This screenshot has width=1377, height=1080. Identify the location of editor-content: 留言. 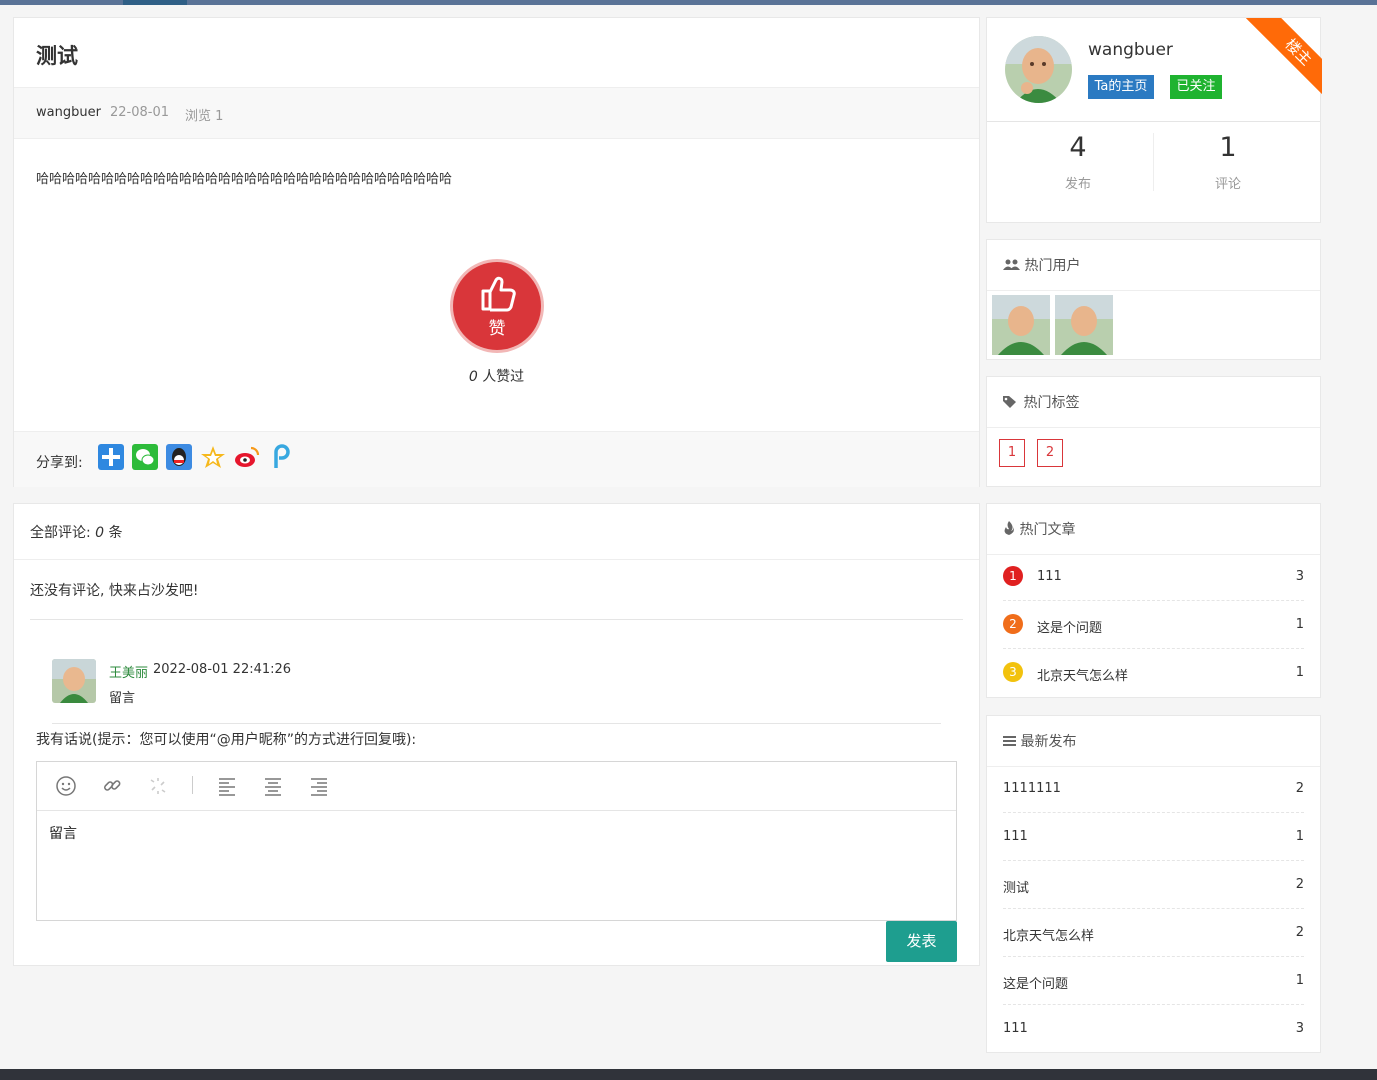
(63, 833).